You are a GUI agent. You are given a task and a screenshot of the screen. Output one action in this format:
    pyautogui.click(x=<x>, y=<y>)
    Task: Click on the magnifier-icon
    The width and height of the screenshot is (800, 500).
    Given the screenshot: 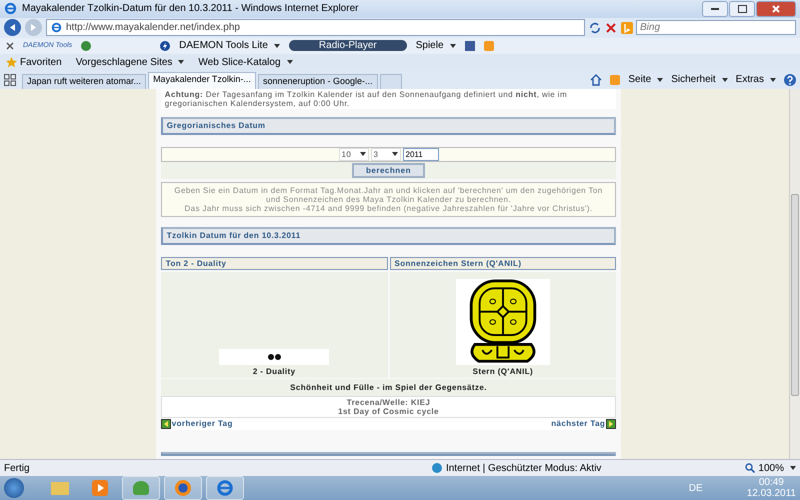 What is the action you would take?
    pyautogui.click(x=750, y=468)
    